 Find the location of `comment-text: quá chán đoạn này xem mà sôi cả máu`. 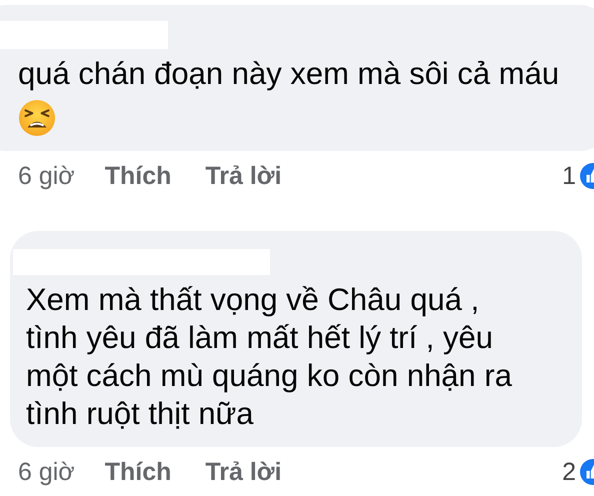

comment-text: quá chán đoạn này xem mà sôi cả máu is located at coordinates (289, 74).